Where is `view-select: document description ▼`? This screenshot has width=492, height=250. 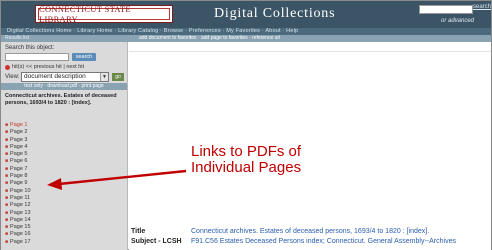 view-select: document description ▼ is located at coordinates (65, 77).